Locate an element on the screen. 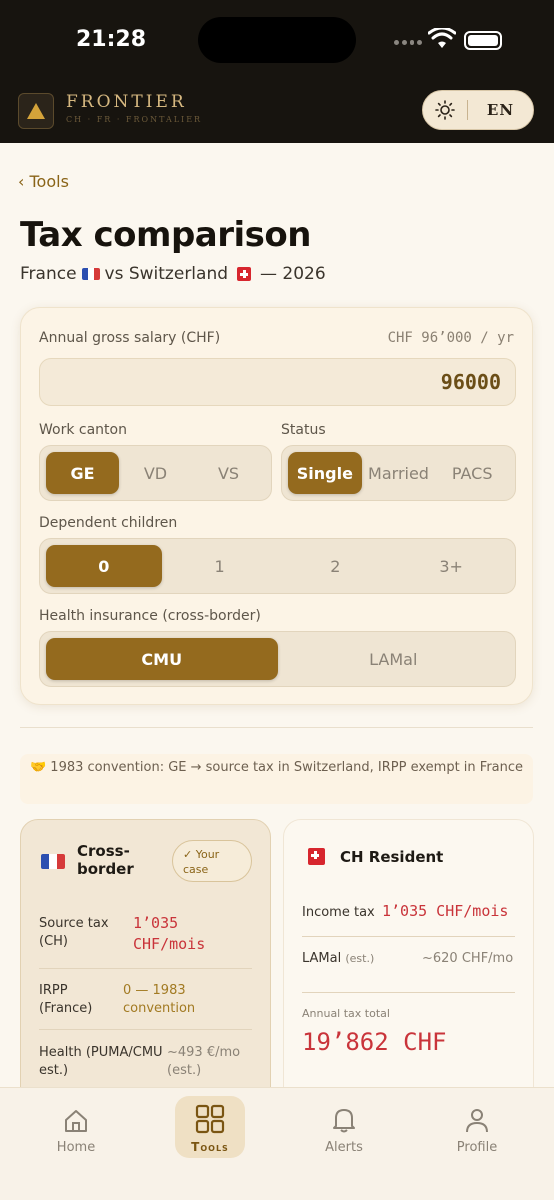 The width and height of the screenshot is (554, 1200). canton-option-ge: GE is located at coordinates (82, 473).